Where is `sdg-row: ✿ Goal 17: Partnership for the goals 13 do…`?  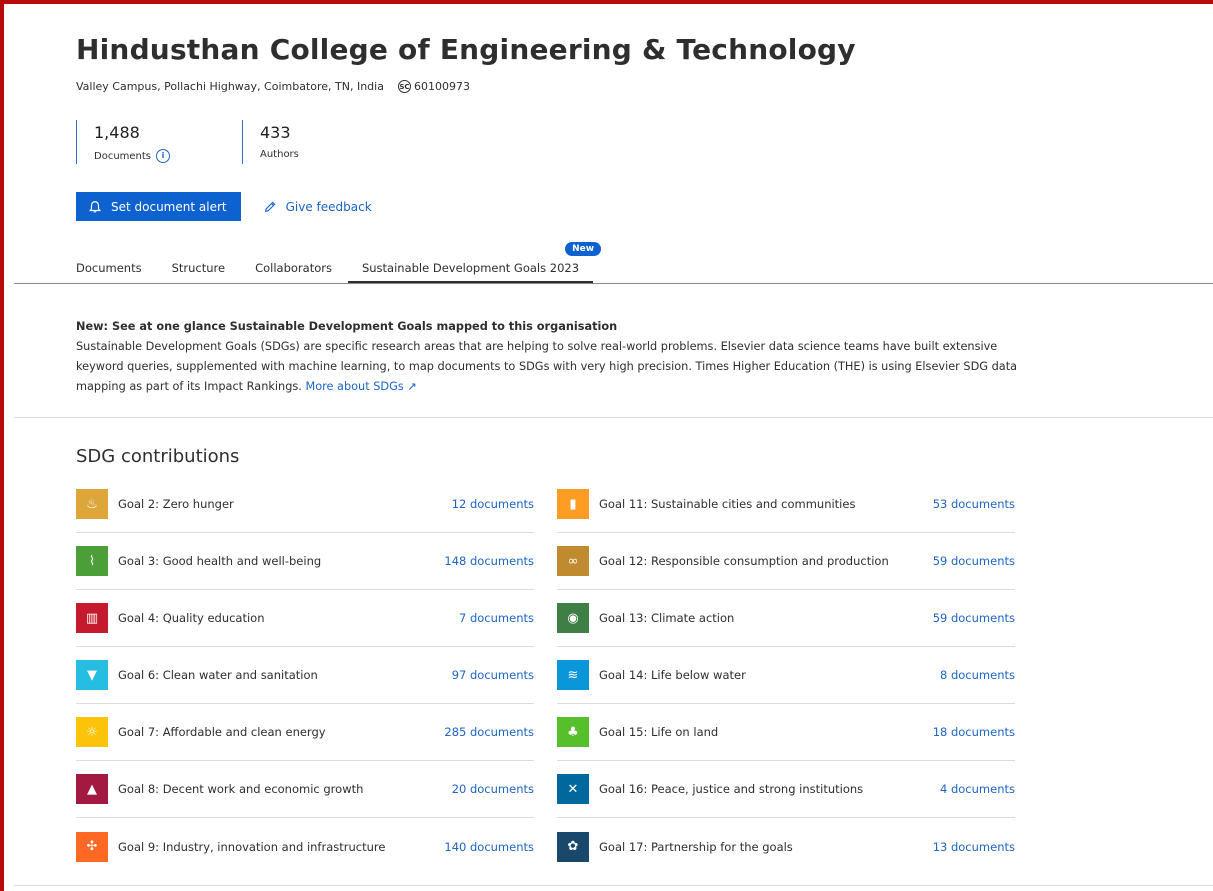
sdg-row: ✿ Goal 17: Partnership for the goals 13 do… is located at coordinates (786, 846).